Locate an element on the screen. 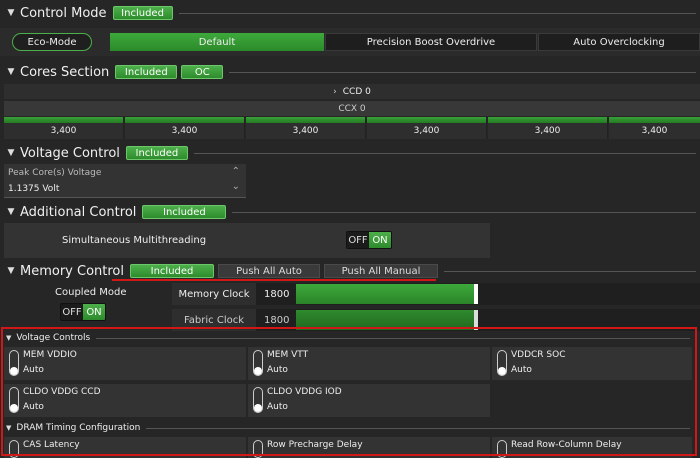 This screenshot has height=458, width=700. smt-label: Simultaneous Multithreading is located at coordinates (134, 240).